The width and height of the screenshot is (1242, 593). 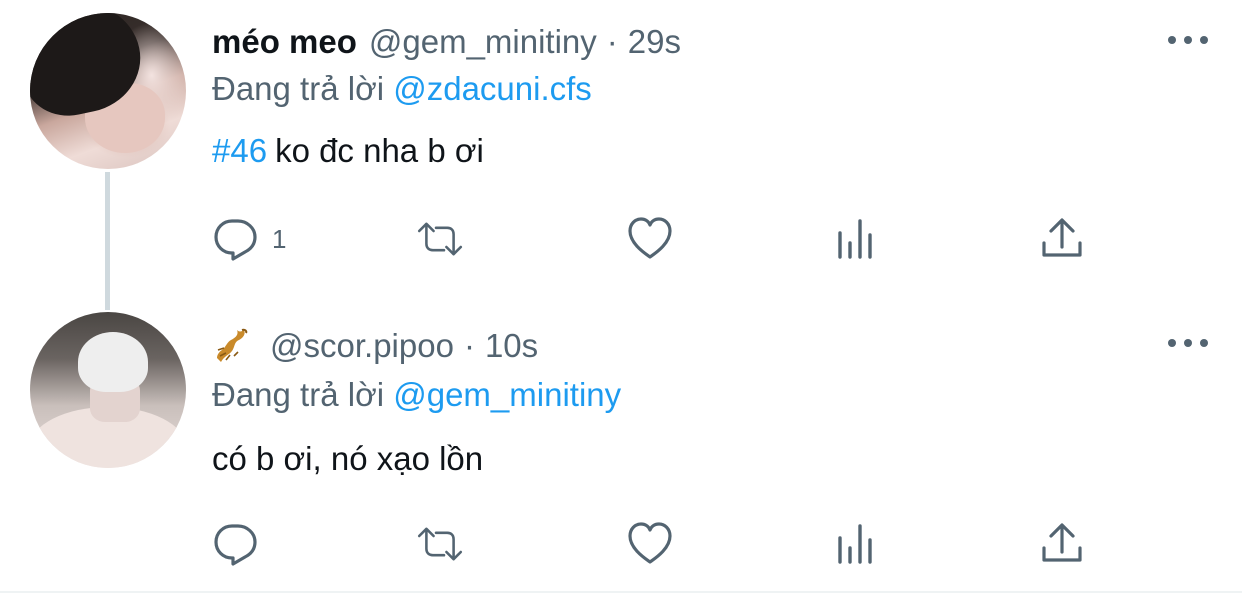 I want to click on reply-count: 1, so click(x=279, y=238).